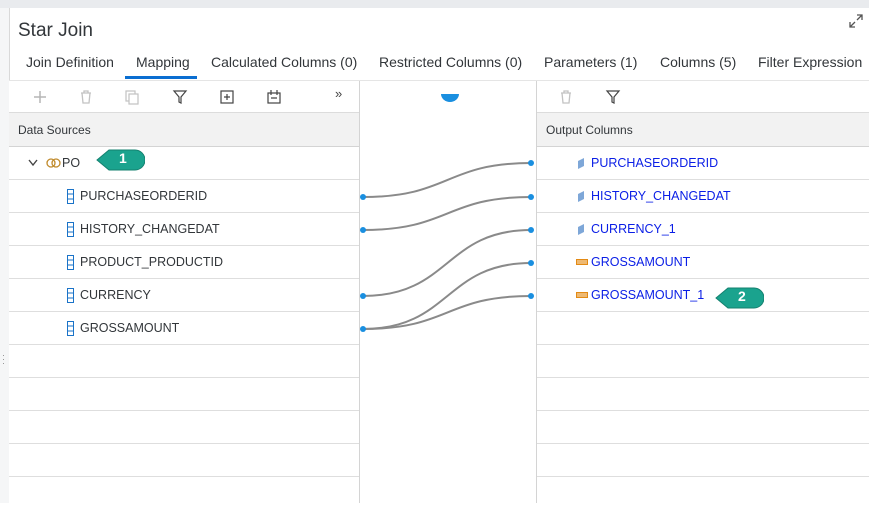 The image size is (869, 509). What do you see at coordinates (184, 163) in the screenshot?
I see `source-row-po: PO` at bounding box center [184, 163].